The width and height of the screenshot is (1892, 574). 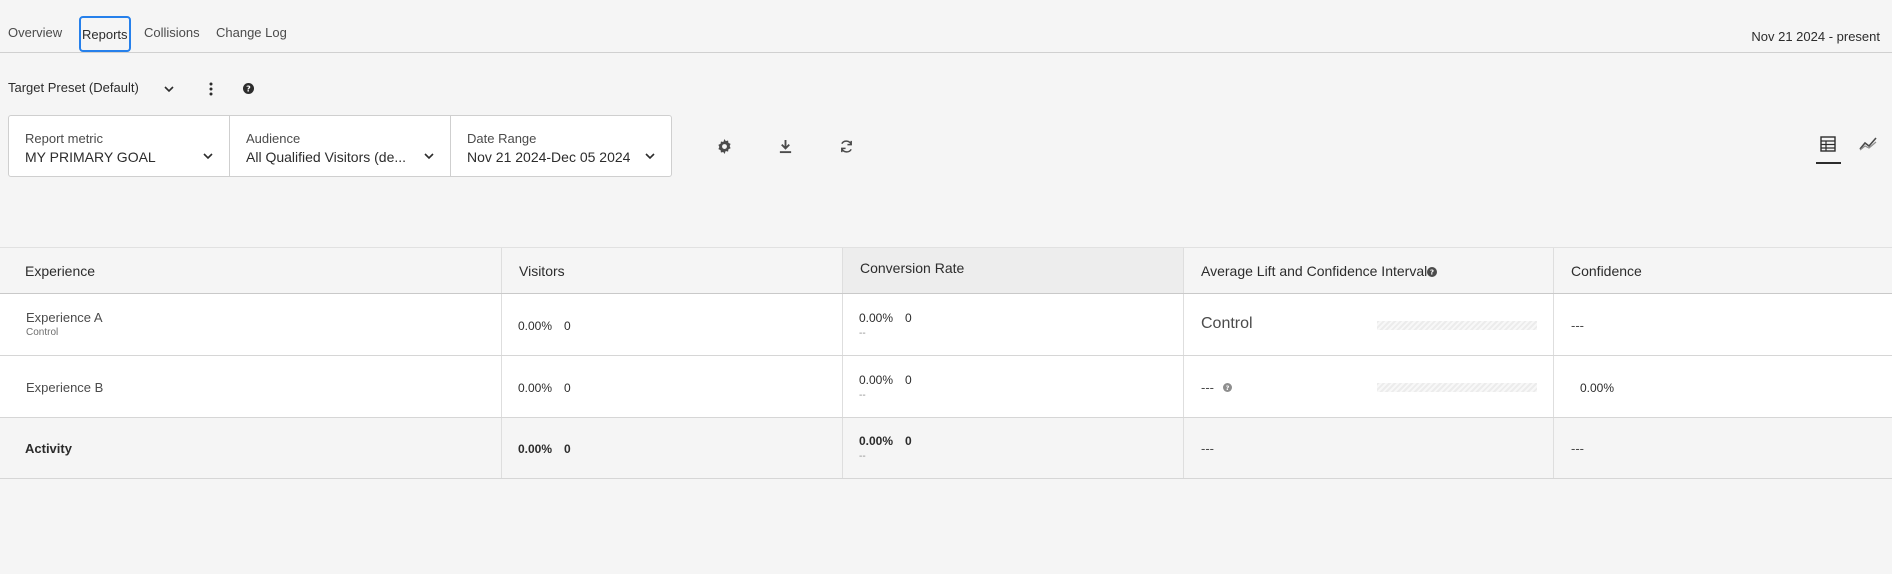 What do you see at coordinates (502, 138) in the screenshot?
I see `date-range-field-label: Date Range` at bounding box center [502, 138].